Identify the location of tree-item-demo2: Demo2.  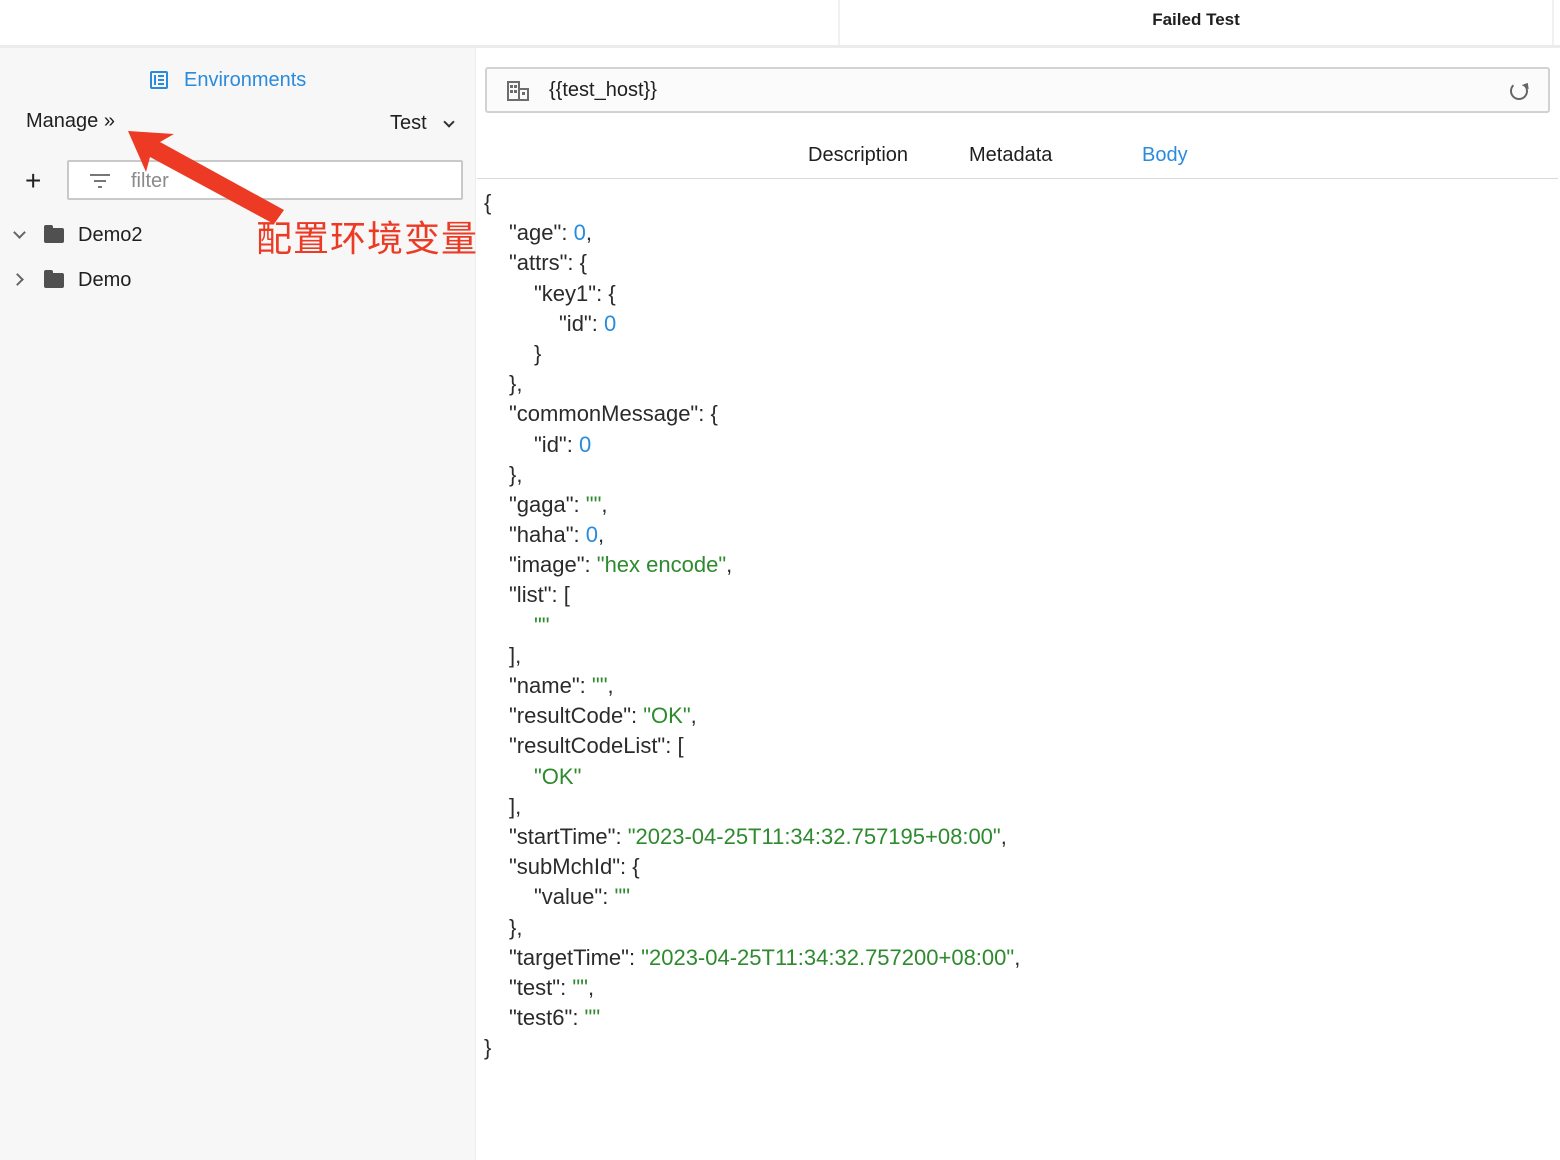
(76, 235).